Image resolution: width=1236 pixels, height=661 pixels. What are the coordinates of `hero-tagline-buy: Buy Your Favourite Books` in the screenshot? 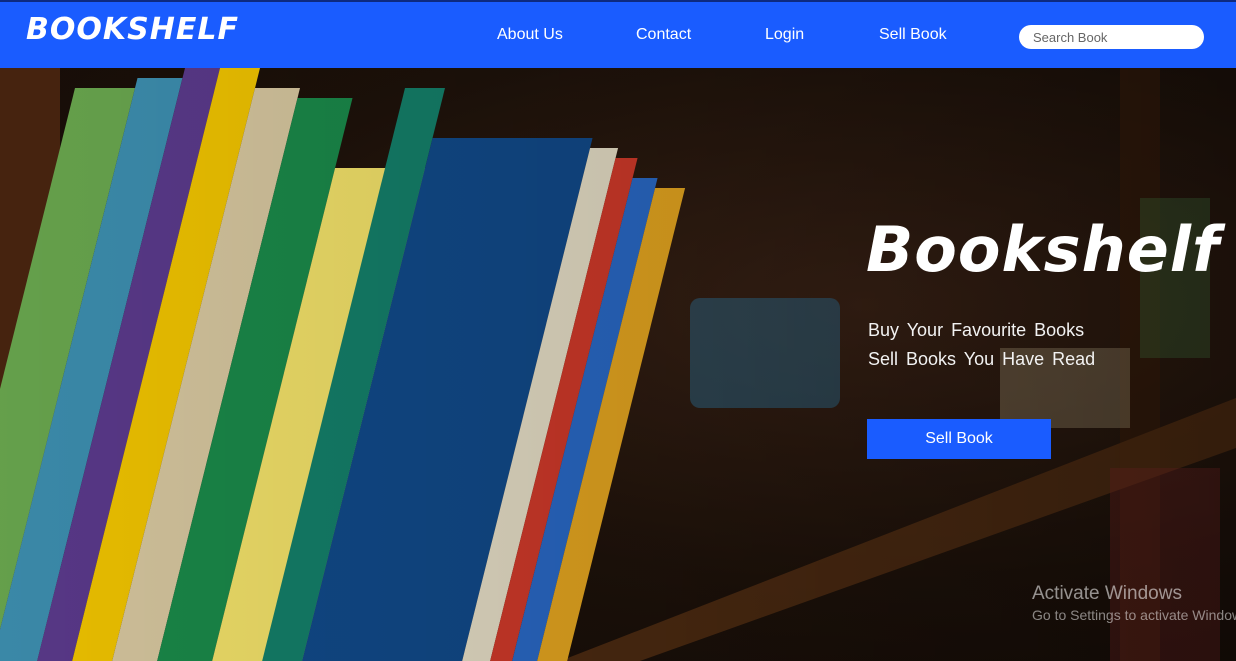 It's located at (976, 330).